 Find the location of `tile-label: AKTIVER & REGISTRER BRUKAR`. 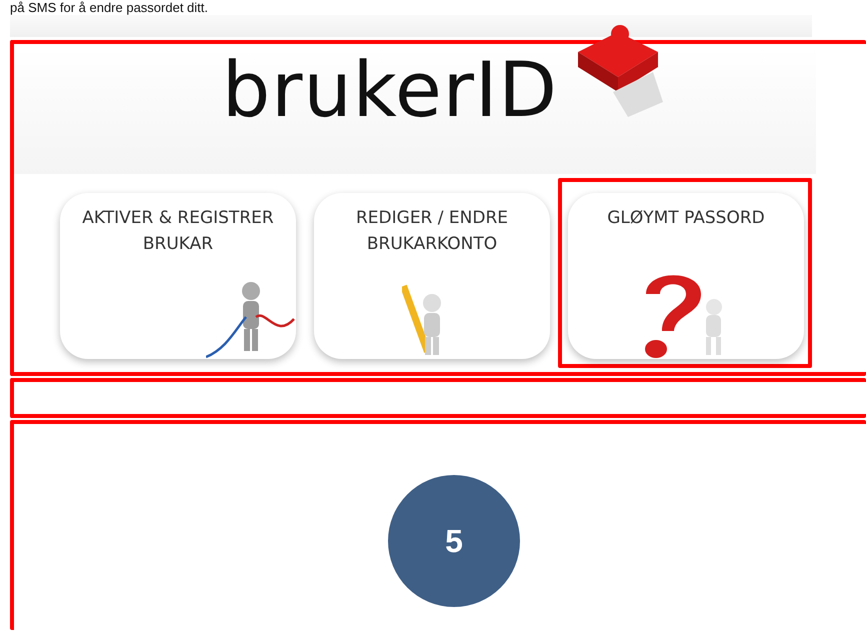

tile-label: AKTIVER & REGISTRER BRUKAR is located at coordinates (178, 231).